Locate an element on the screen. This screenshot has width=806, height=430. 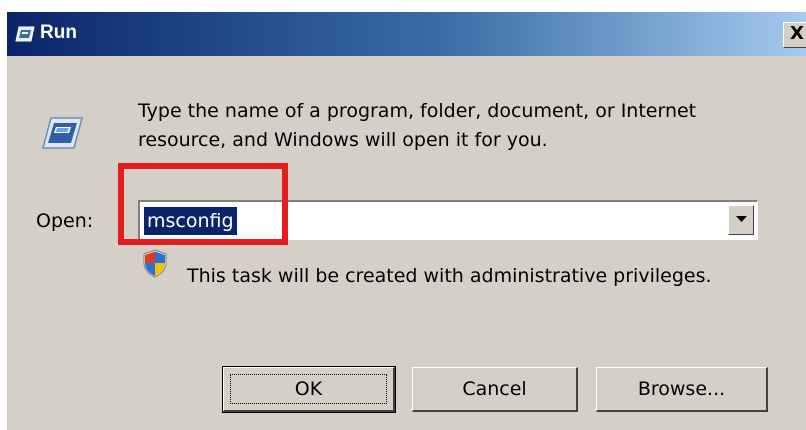
cancel-button-label: Cancel is located at coordinates (494, 389).